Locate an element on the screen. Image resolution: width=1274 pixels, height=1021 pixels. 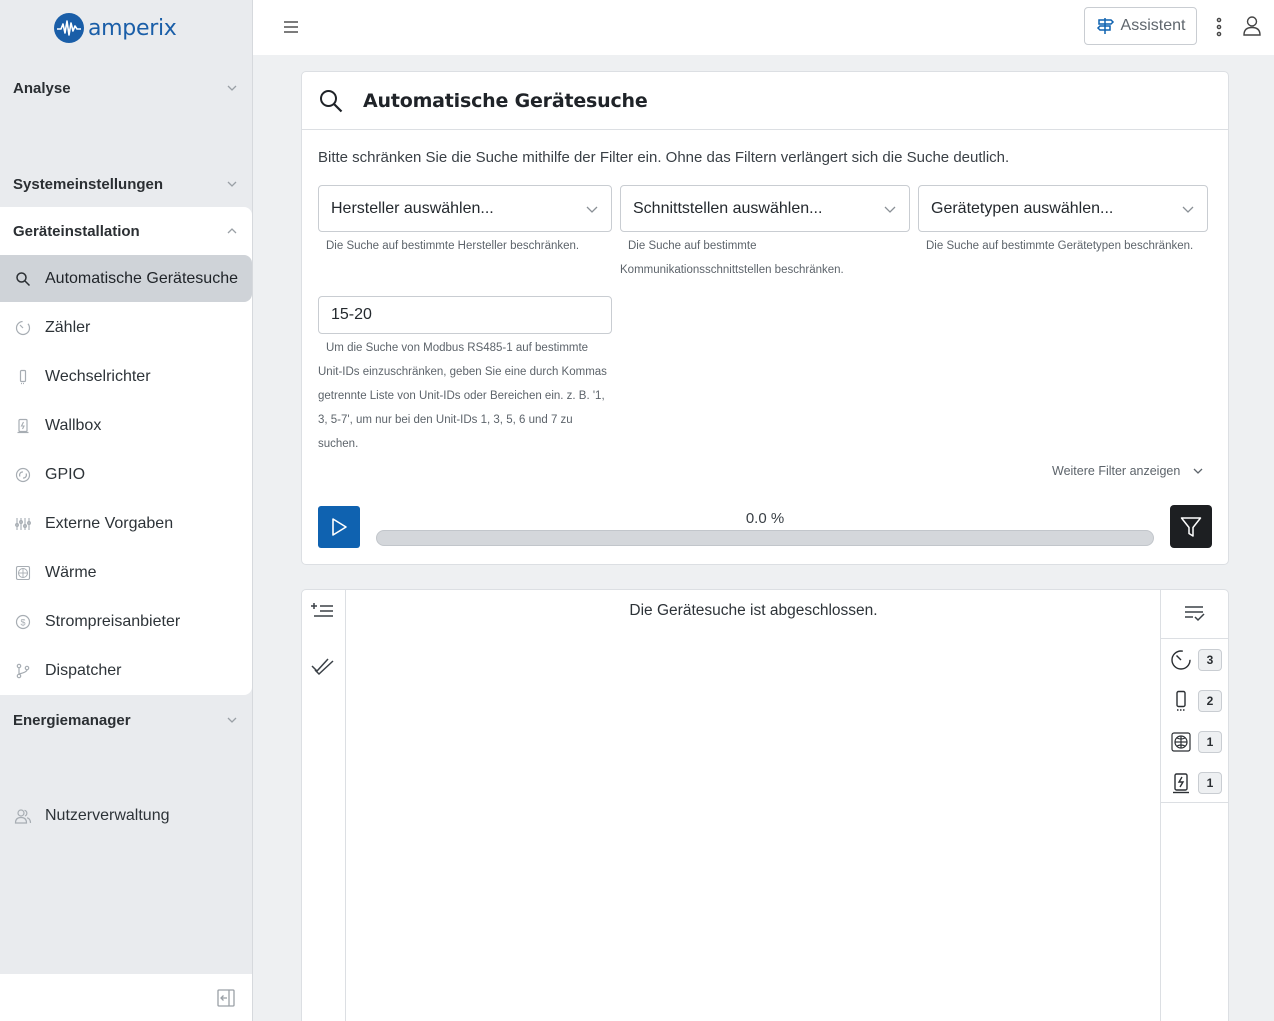
collapse-sidebar-button is located at coordinates (226, 998).